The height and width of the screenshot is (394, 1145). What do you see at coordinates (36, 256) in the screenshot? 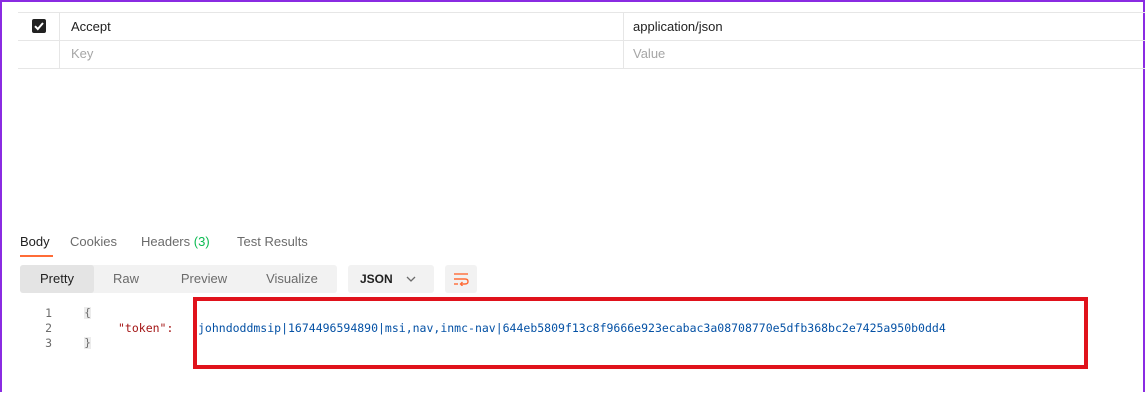
I see `active-tab-indicator` at bounding box center [36, 256].